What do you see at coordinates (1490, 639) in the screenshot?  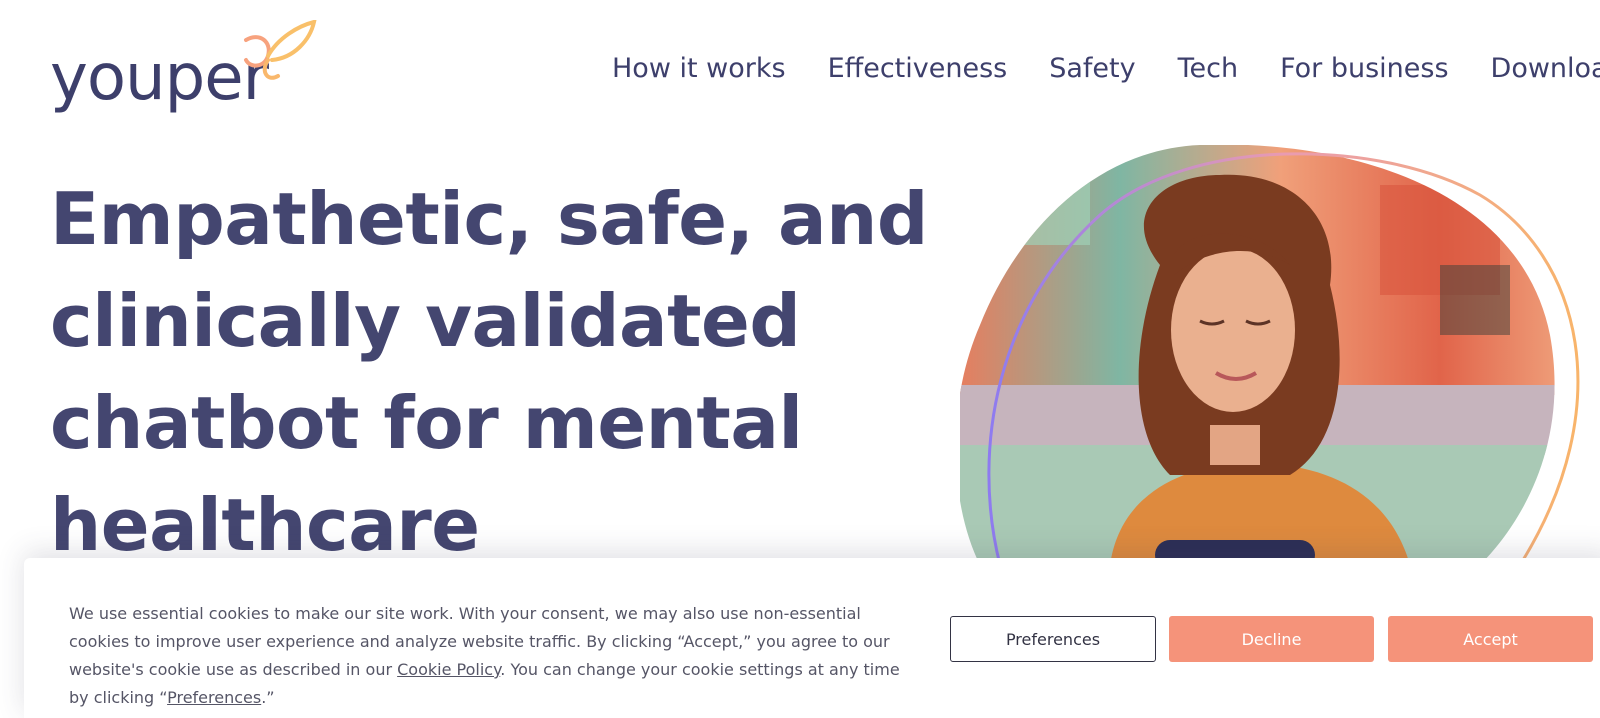 I see `accept-button: Accept` at bounding box center [1490, 639].